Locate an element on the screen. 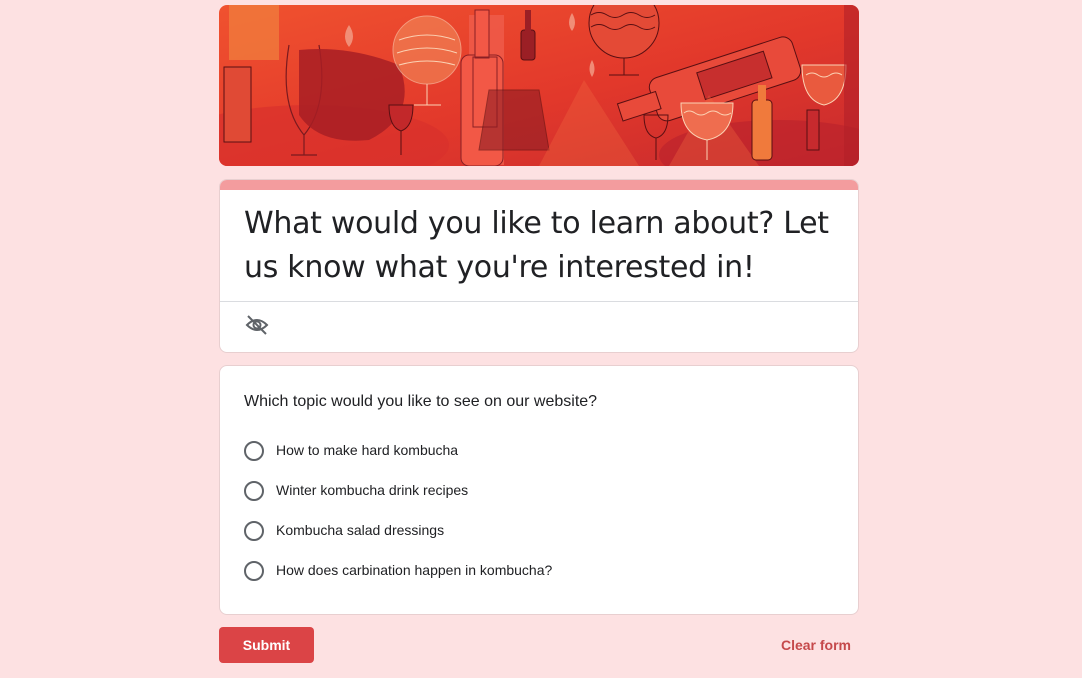 The image size is (1082, 678). radio-option: How does carbination happen in kombucha? is located at coordinates (524, 571).